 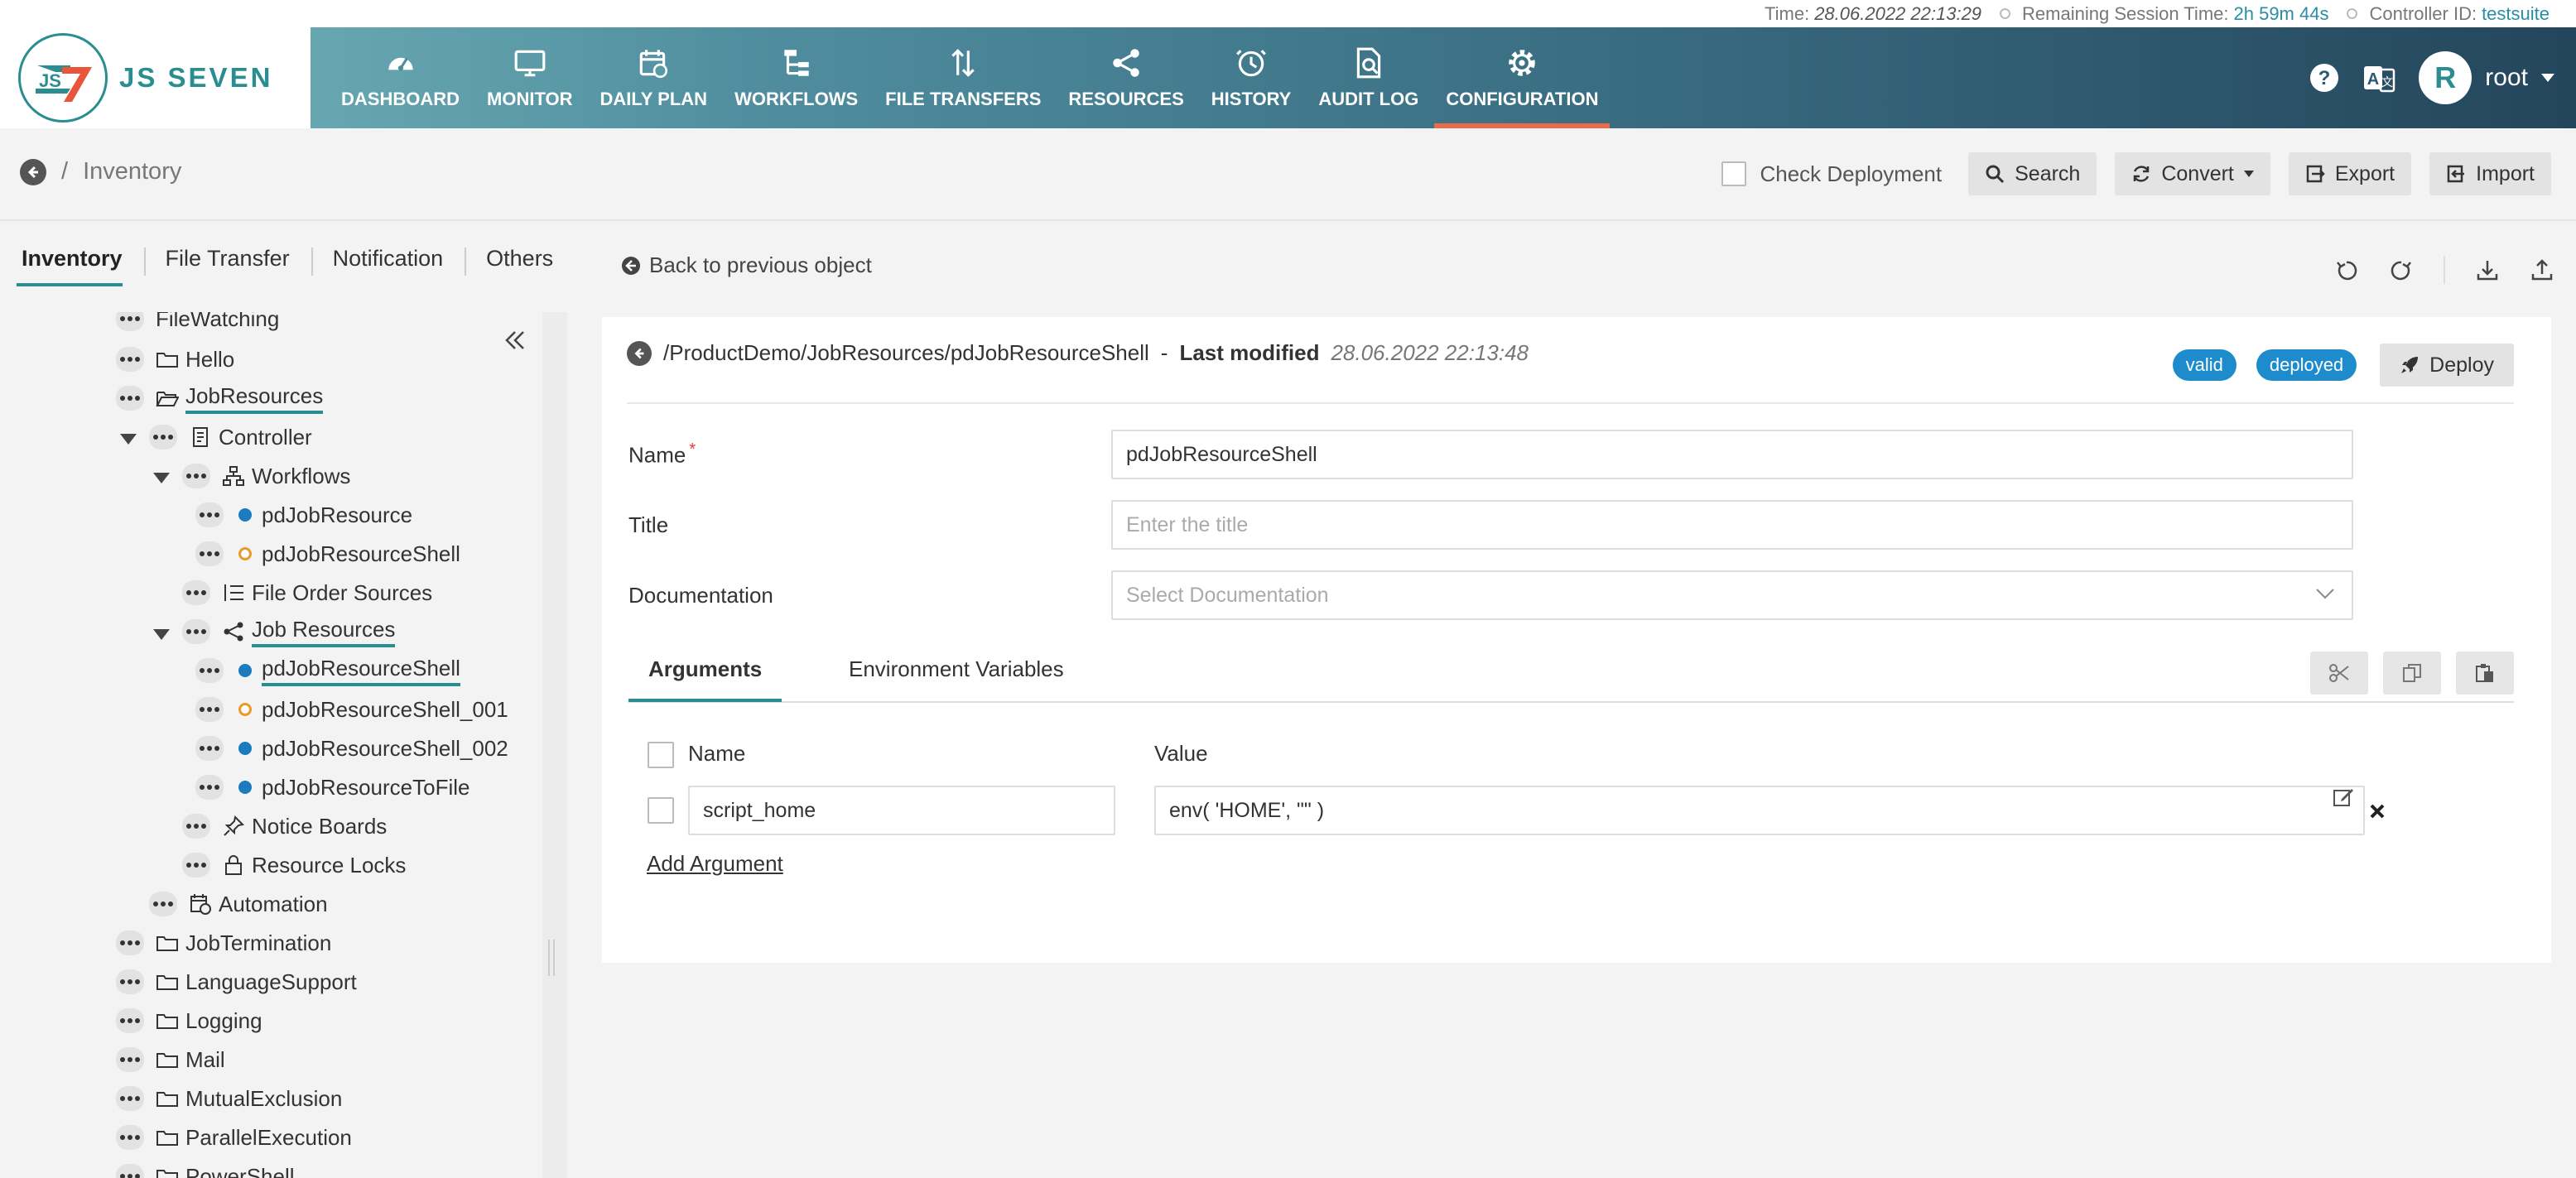 I want to click on tree-file-order-sources: File Order Sources, so click(x=307, y=592).